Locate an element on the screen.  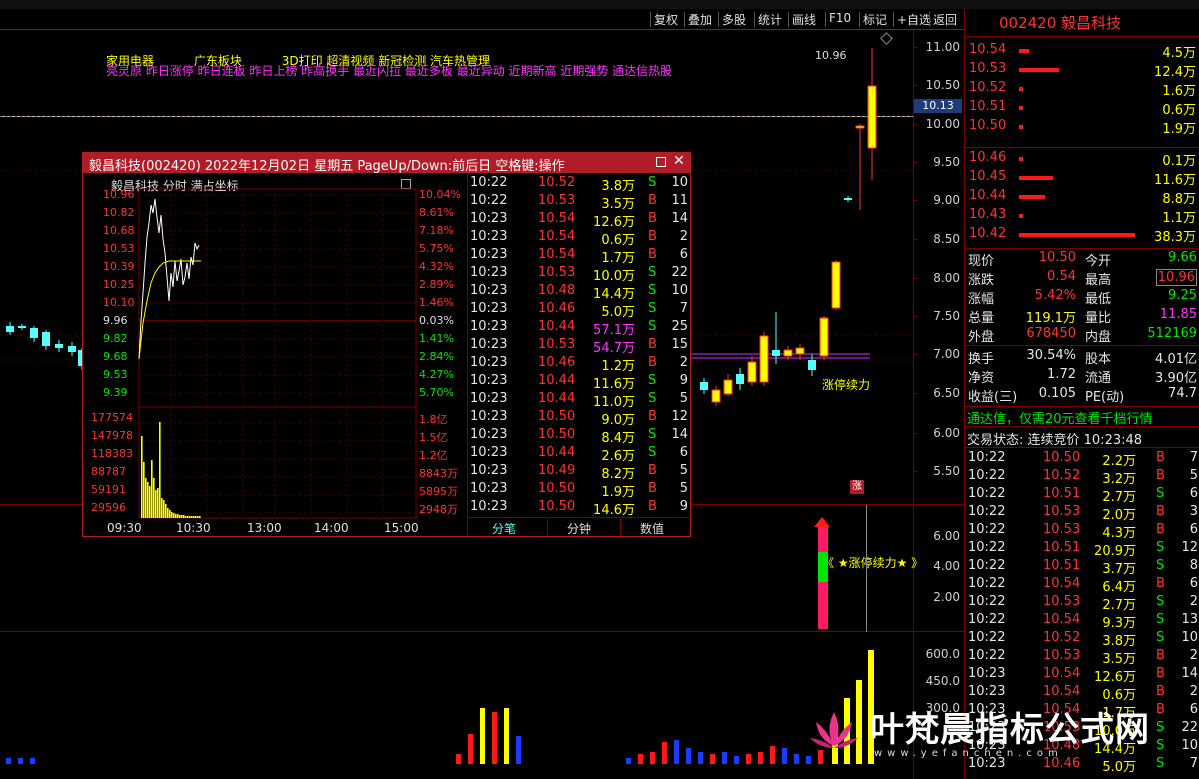
quote-value: 0.54 is located at coordinates (1061, 276).